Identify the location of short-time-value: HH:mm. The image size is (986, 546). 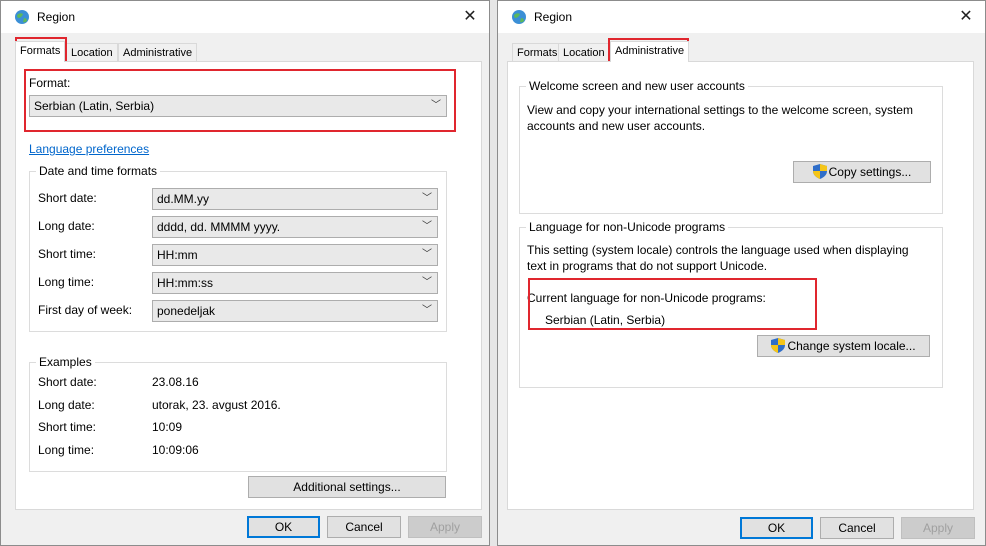
(177, 255).